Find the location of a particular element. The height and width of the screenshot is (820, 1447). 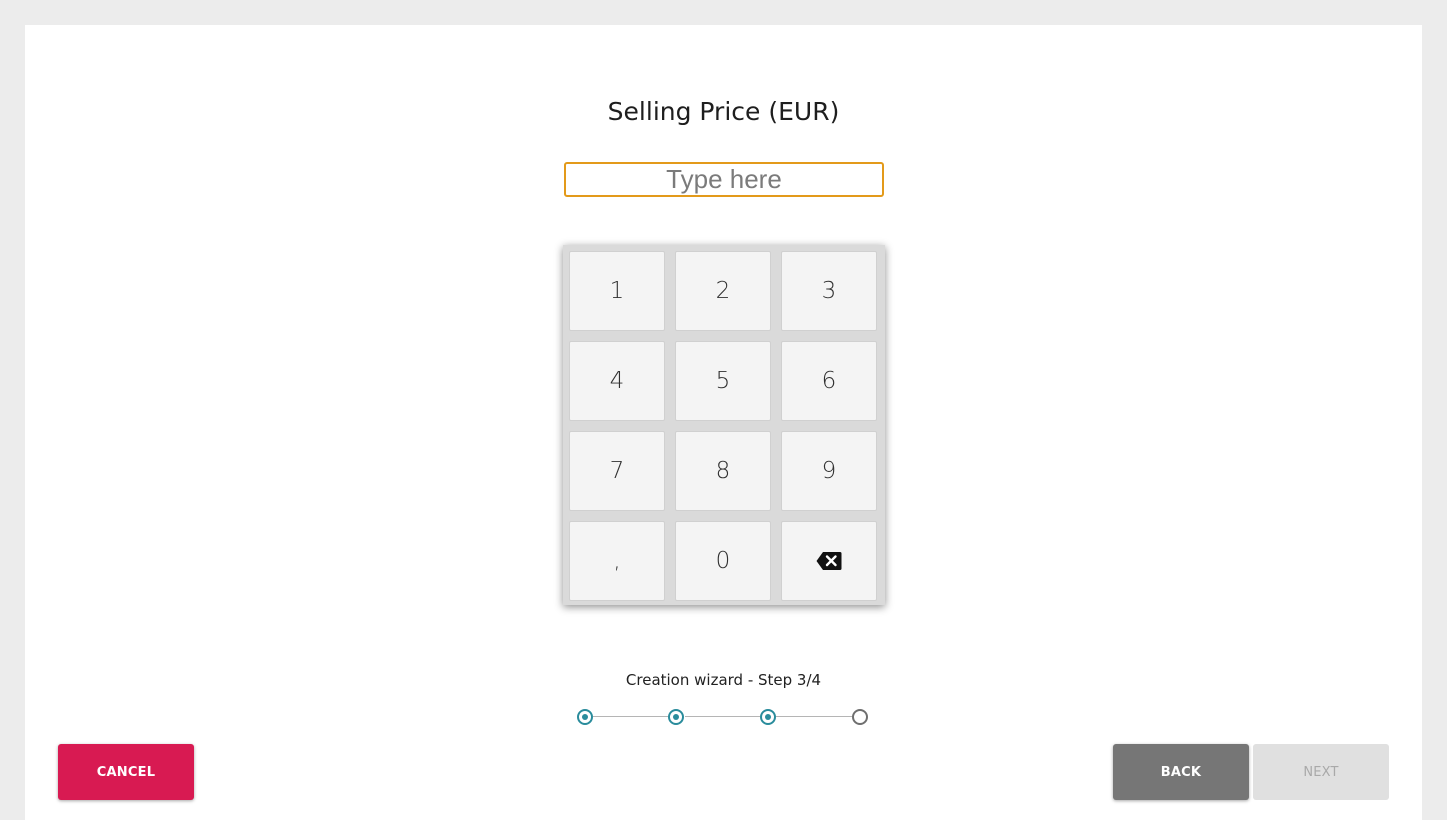

key-0: 0 is located at coordinates (723, 561).